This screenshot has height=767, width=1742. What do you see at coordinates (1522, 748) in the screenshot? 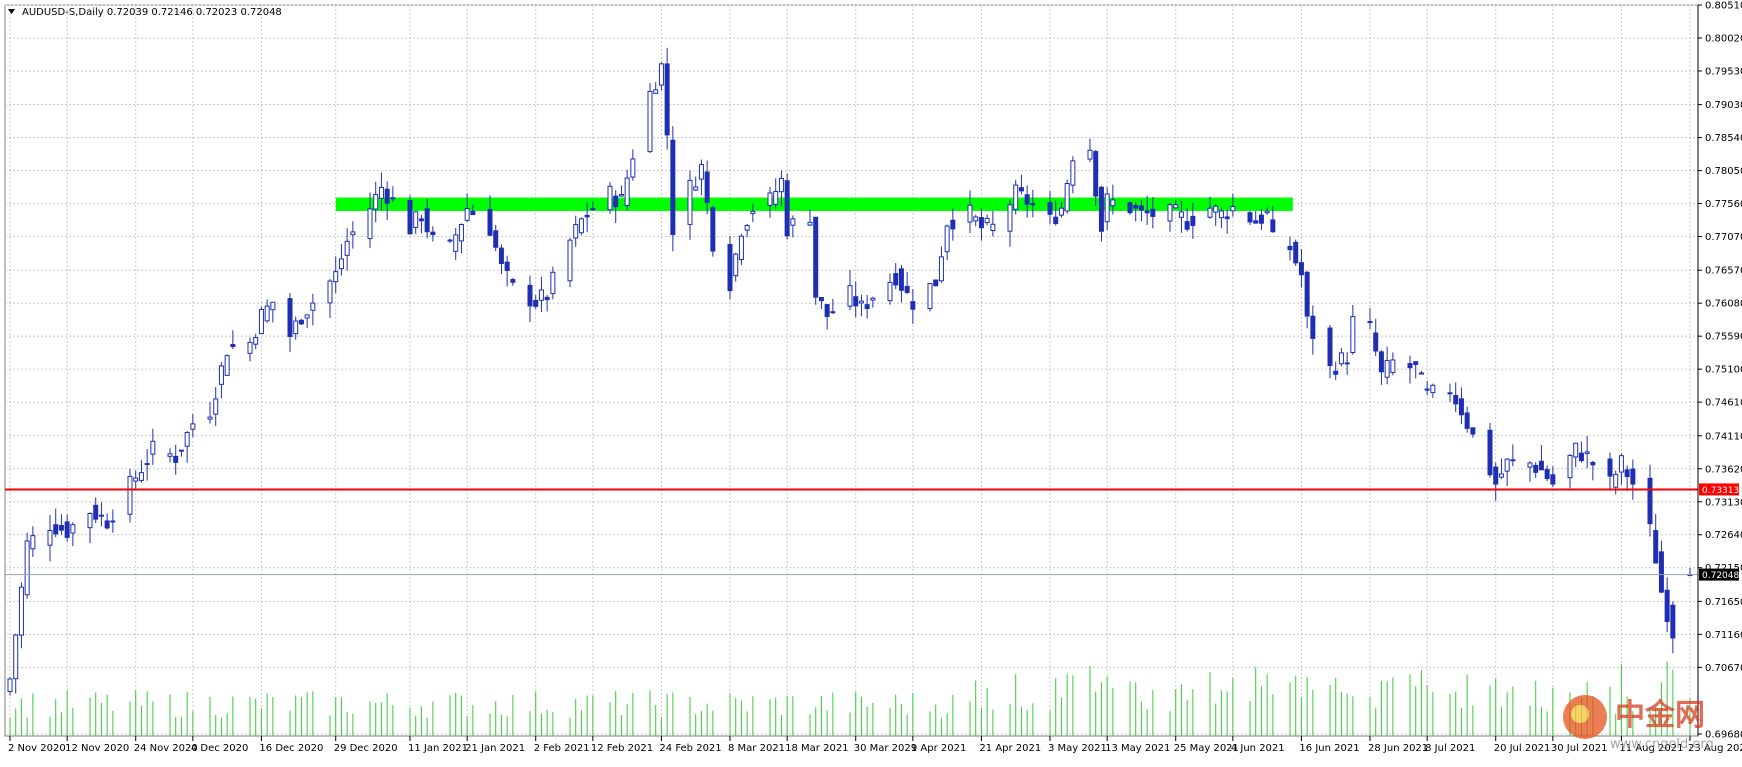
I see `x-tick-label: 20 Jul 2021` at bounding box center [1522, 748].